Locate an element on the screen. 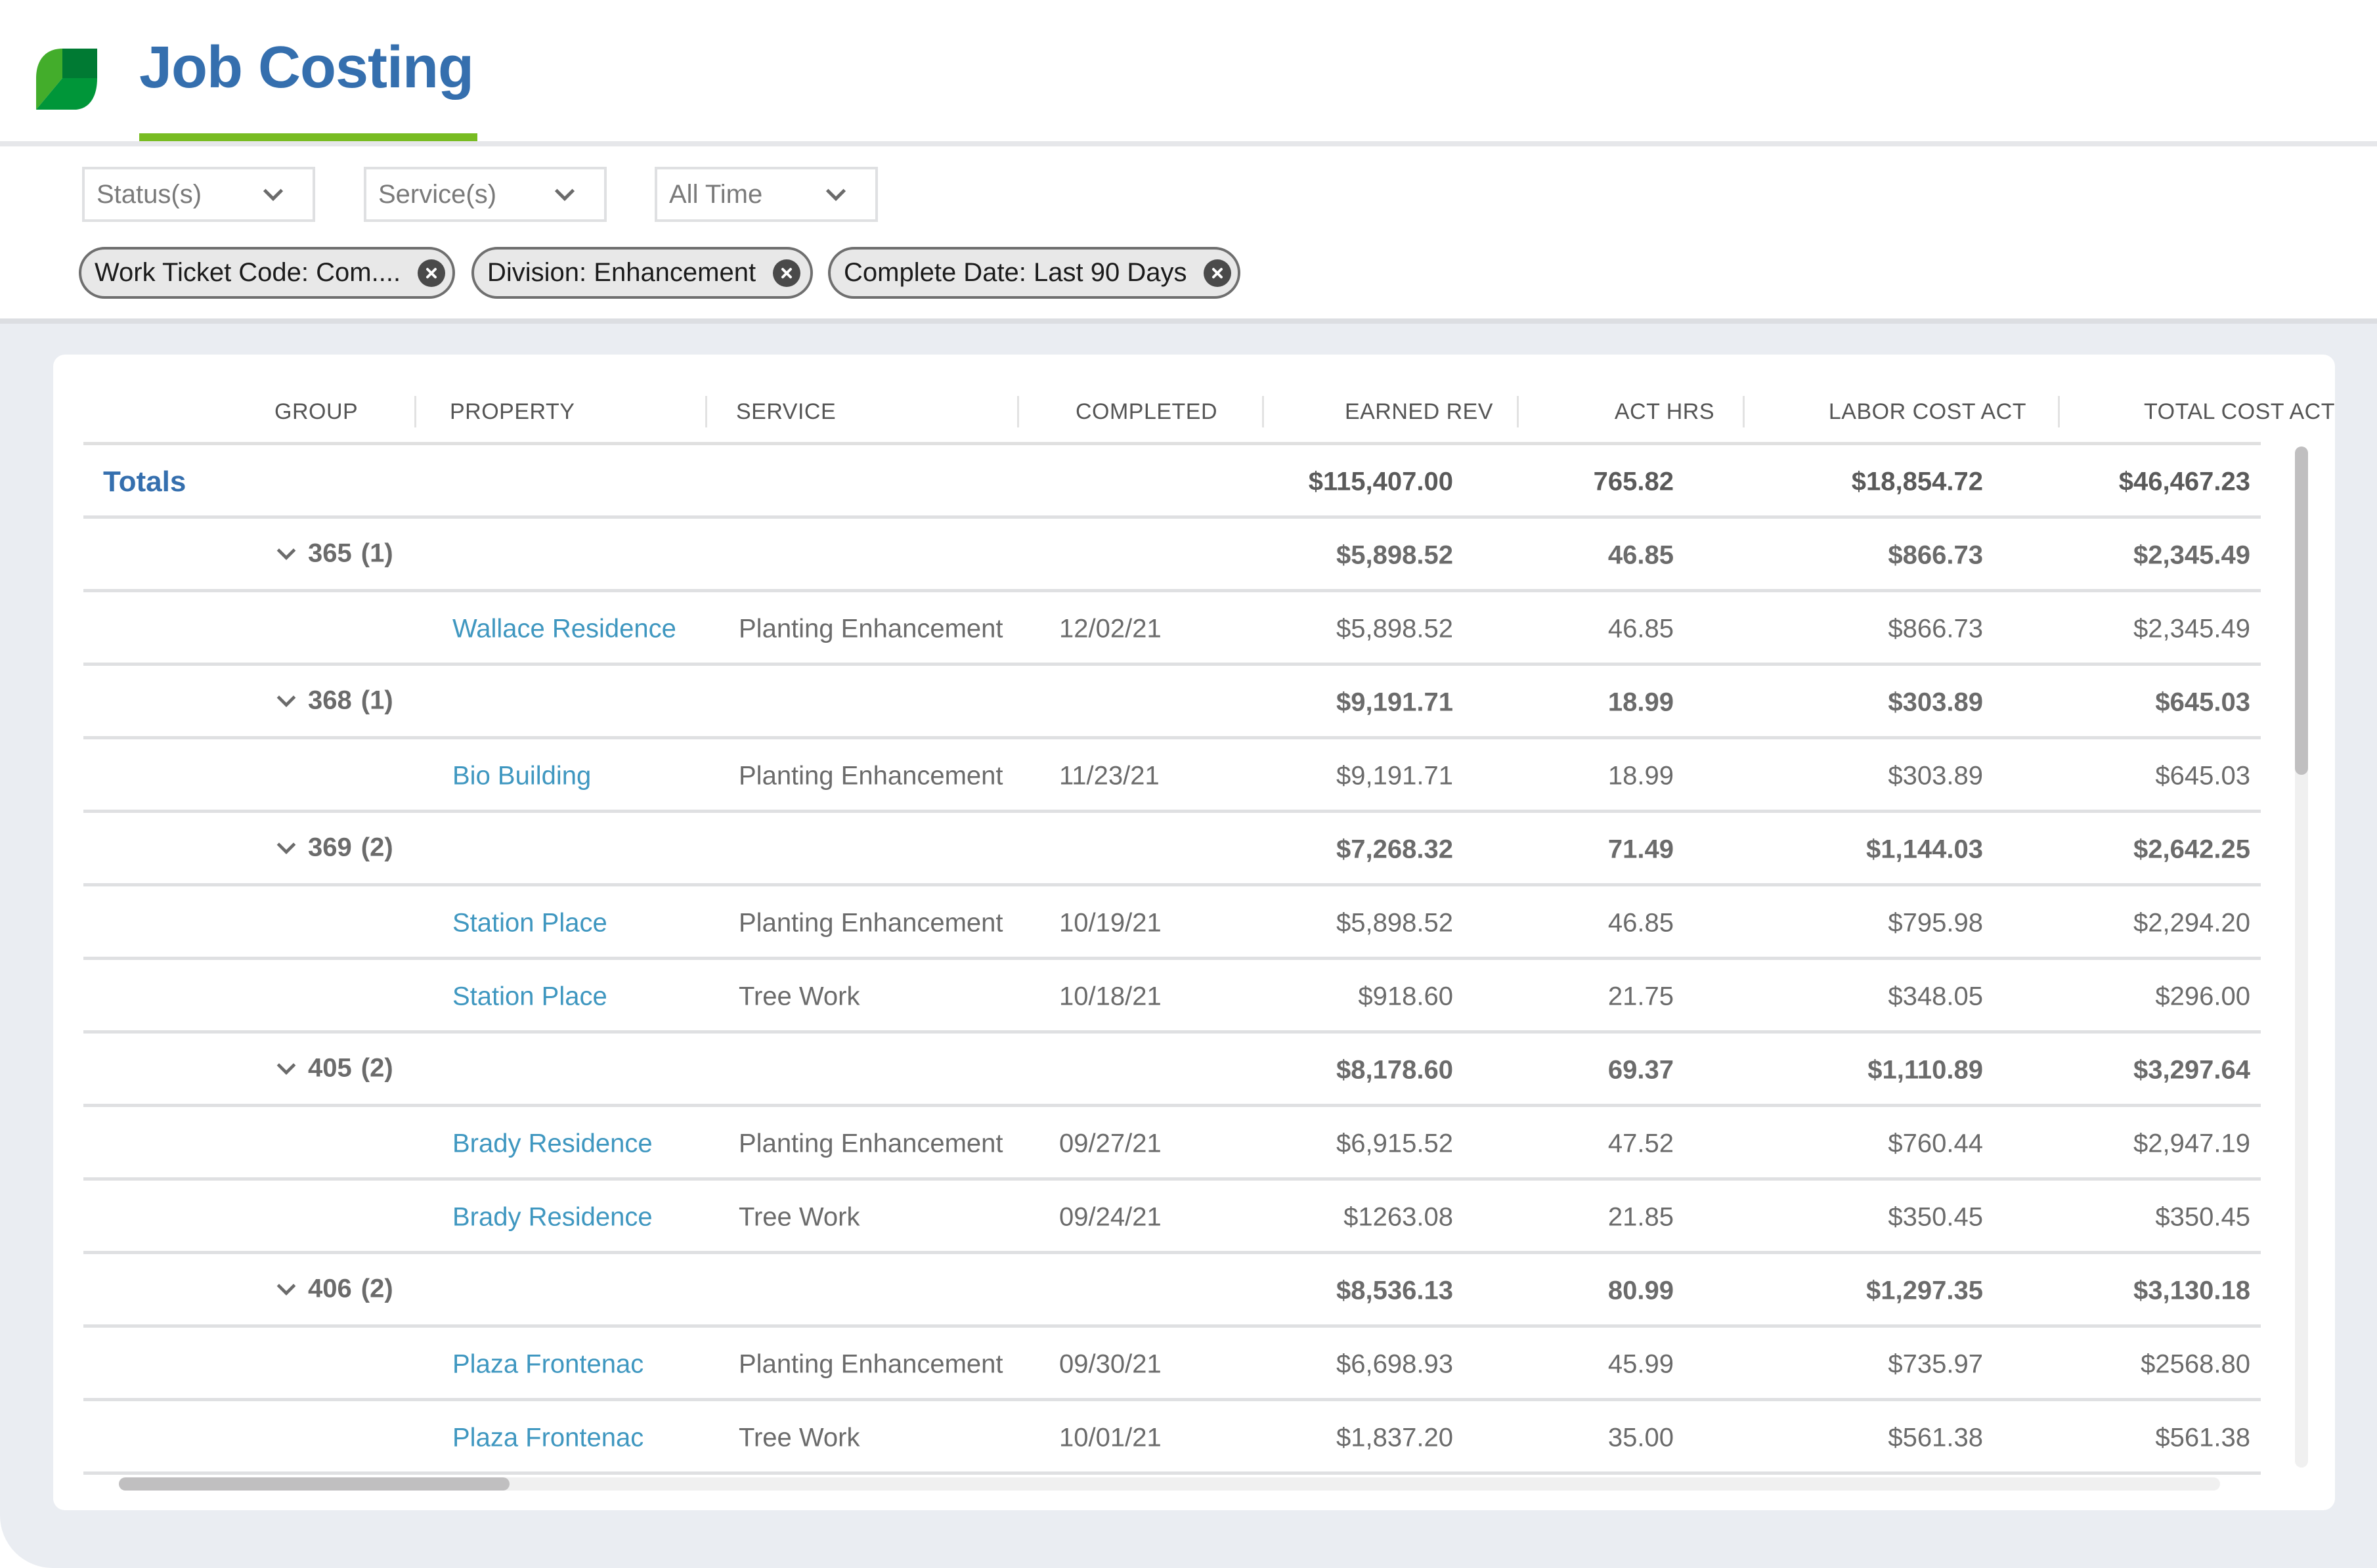 The height and width of the screenshot is (1568, 2377). page-title: Job Costing is located at coordinates (306, 67).